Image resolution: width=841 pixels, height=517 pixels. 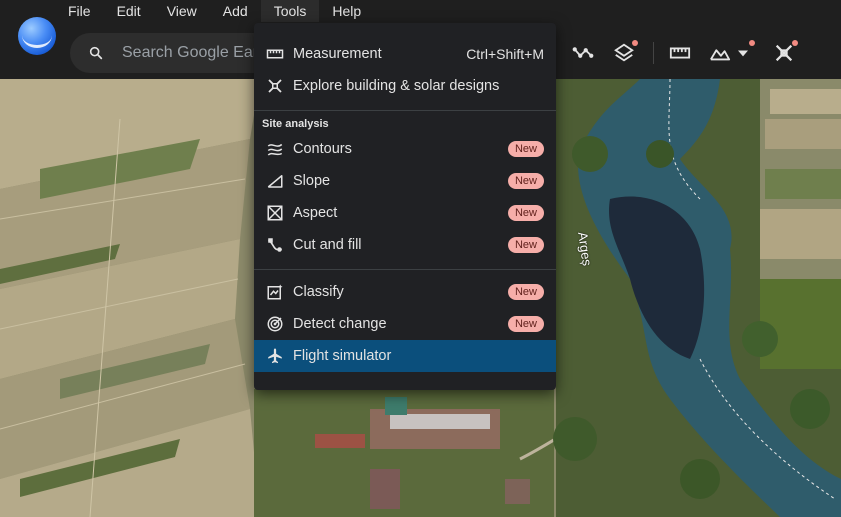 I want to click on cut-fill-icon, so click(x=275, y=245).